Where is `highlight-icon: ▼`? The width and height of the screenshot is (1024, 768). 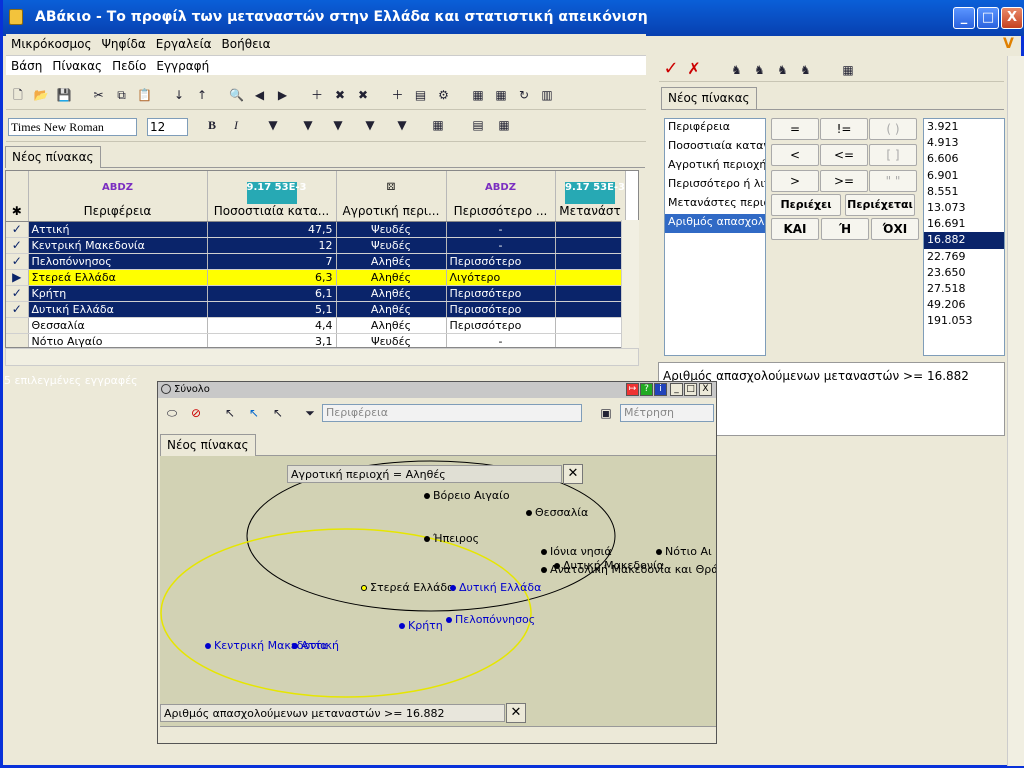
highlight-icon: ▼ is located at coordinates (370, 125).